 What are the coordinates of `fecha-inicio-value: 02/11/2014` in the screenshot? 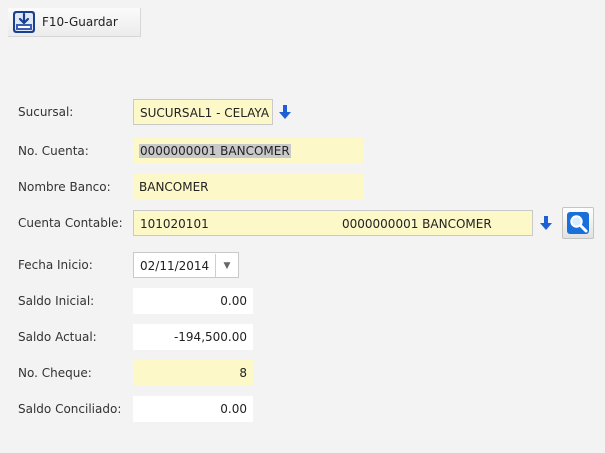 It's located at (175, 266).